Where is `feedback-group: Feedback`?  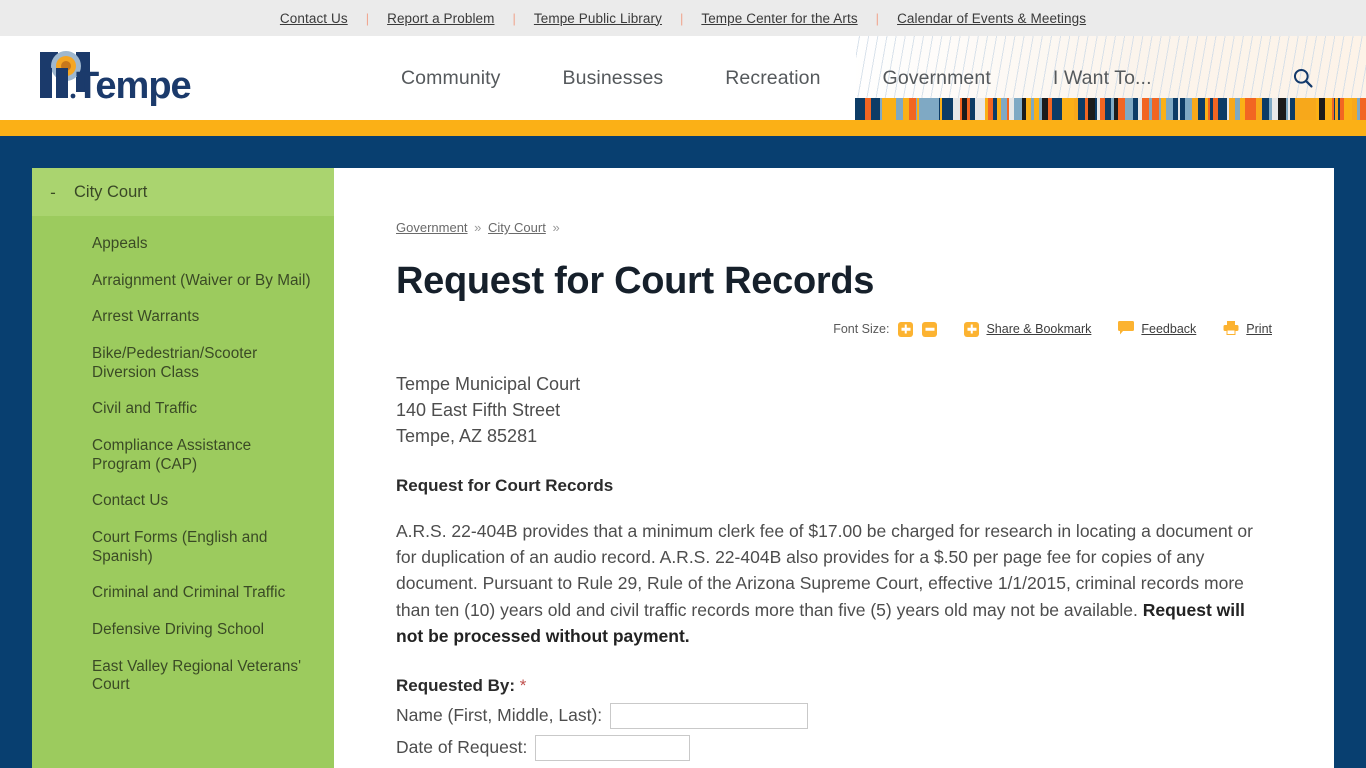
feedback-group: Feedback is located at coordinates (1157, 329).